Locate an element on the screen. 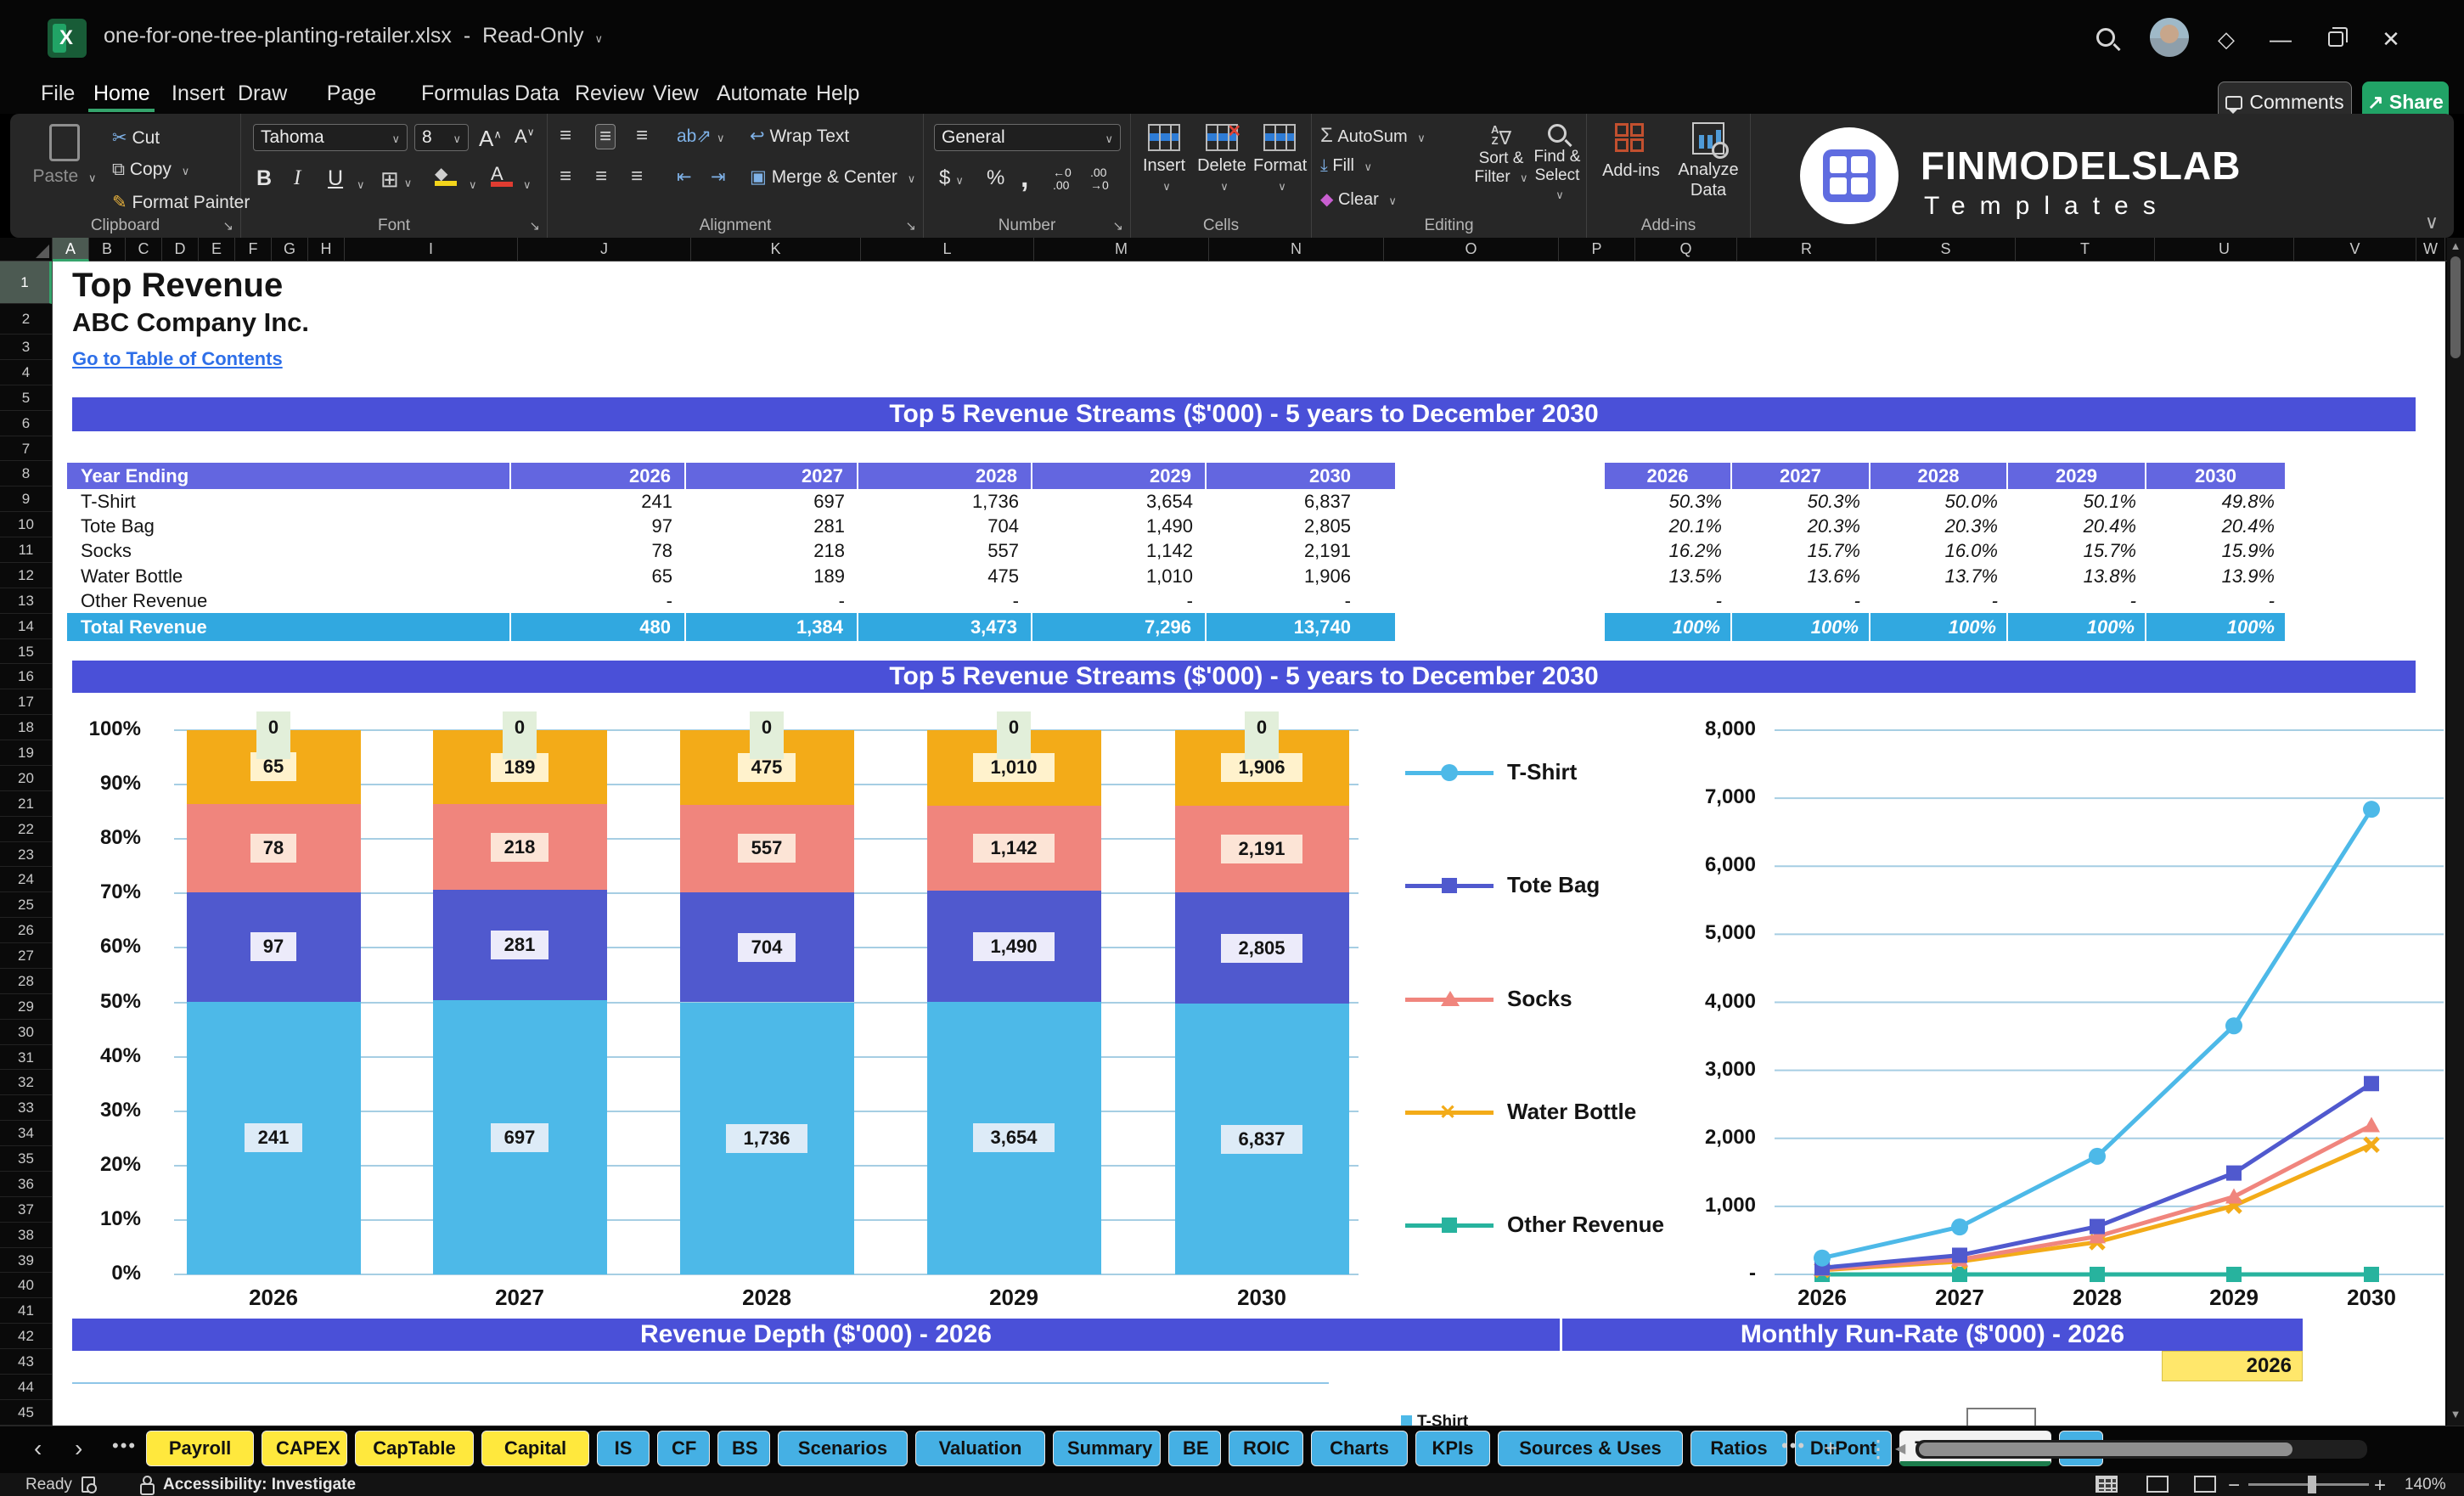  ribbon-tab-view: View is located at coordinates (674, 94).